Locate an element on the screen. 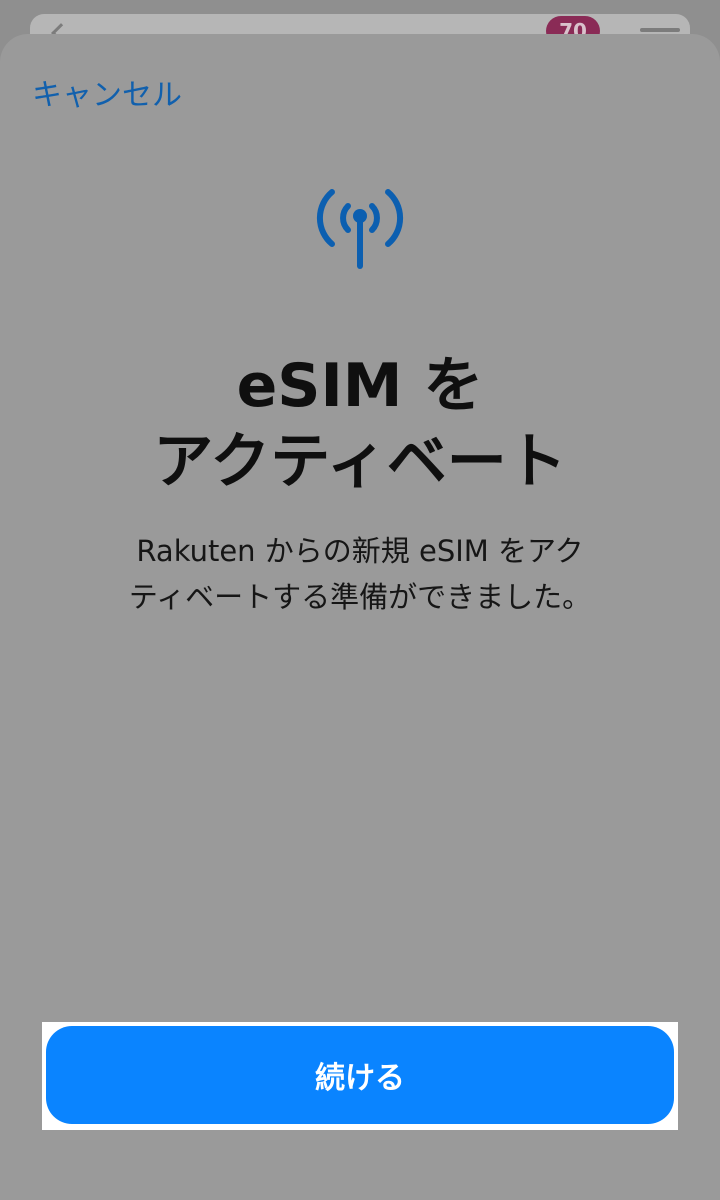 The image size is (720, 1200). antenna-icon is located at coordinates (360, 229).